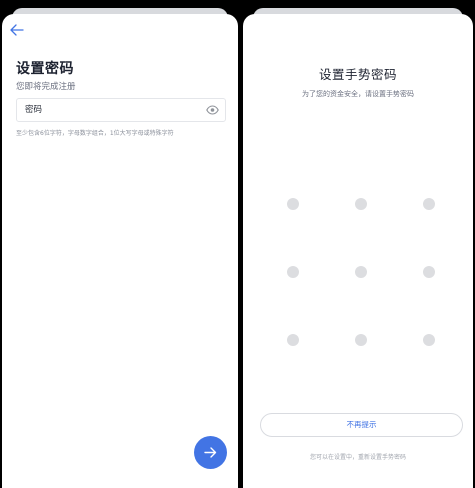 The image size is (475, 488). What do you see at coordinates (358, 94) in the screenshot?
I see `gesture-subtitle: 为了您的资金安全，请设置手势密码` at bounding box center [358, 94].